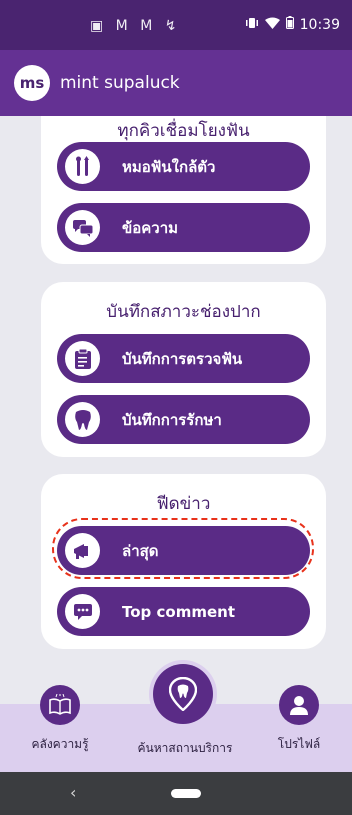  What do you see at coordinates (169, 166) in the screenshot?
I see `nearby-dentist-label: หมอฟันใกล้ตัว` at bounding box center [169, 166].